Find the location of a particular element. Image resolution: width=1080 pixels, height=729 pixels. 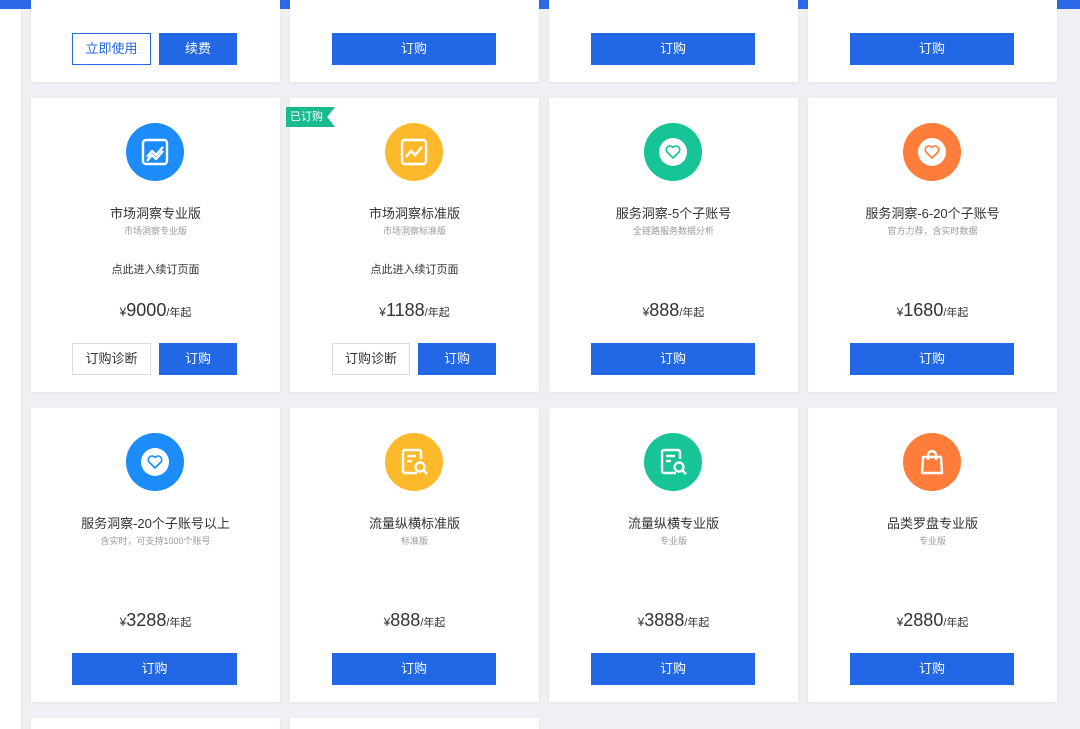

renew-button: 续费 is located at coordinates (198, 49).